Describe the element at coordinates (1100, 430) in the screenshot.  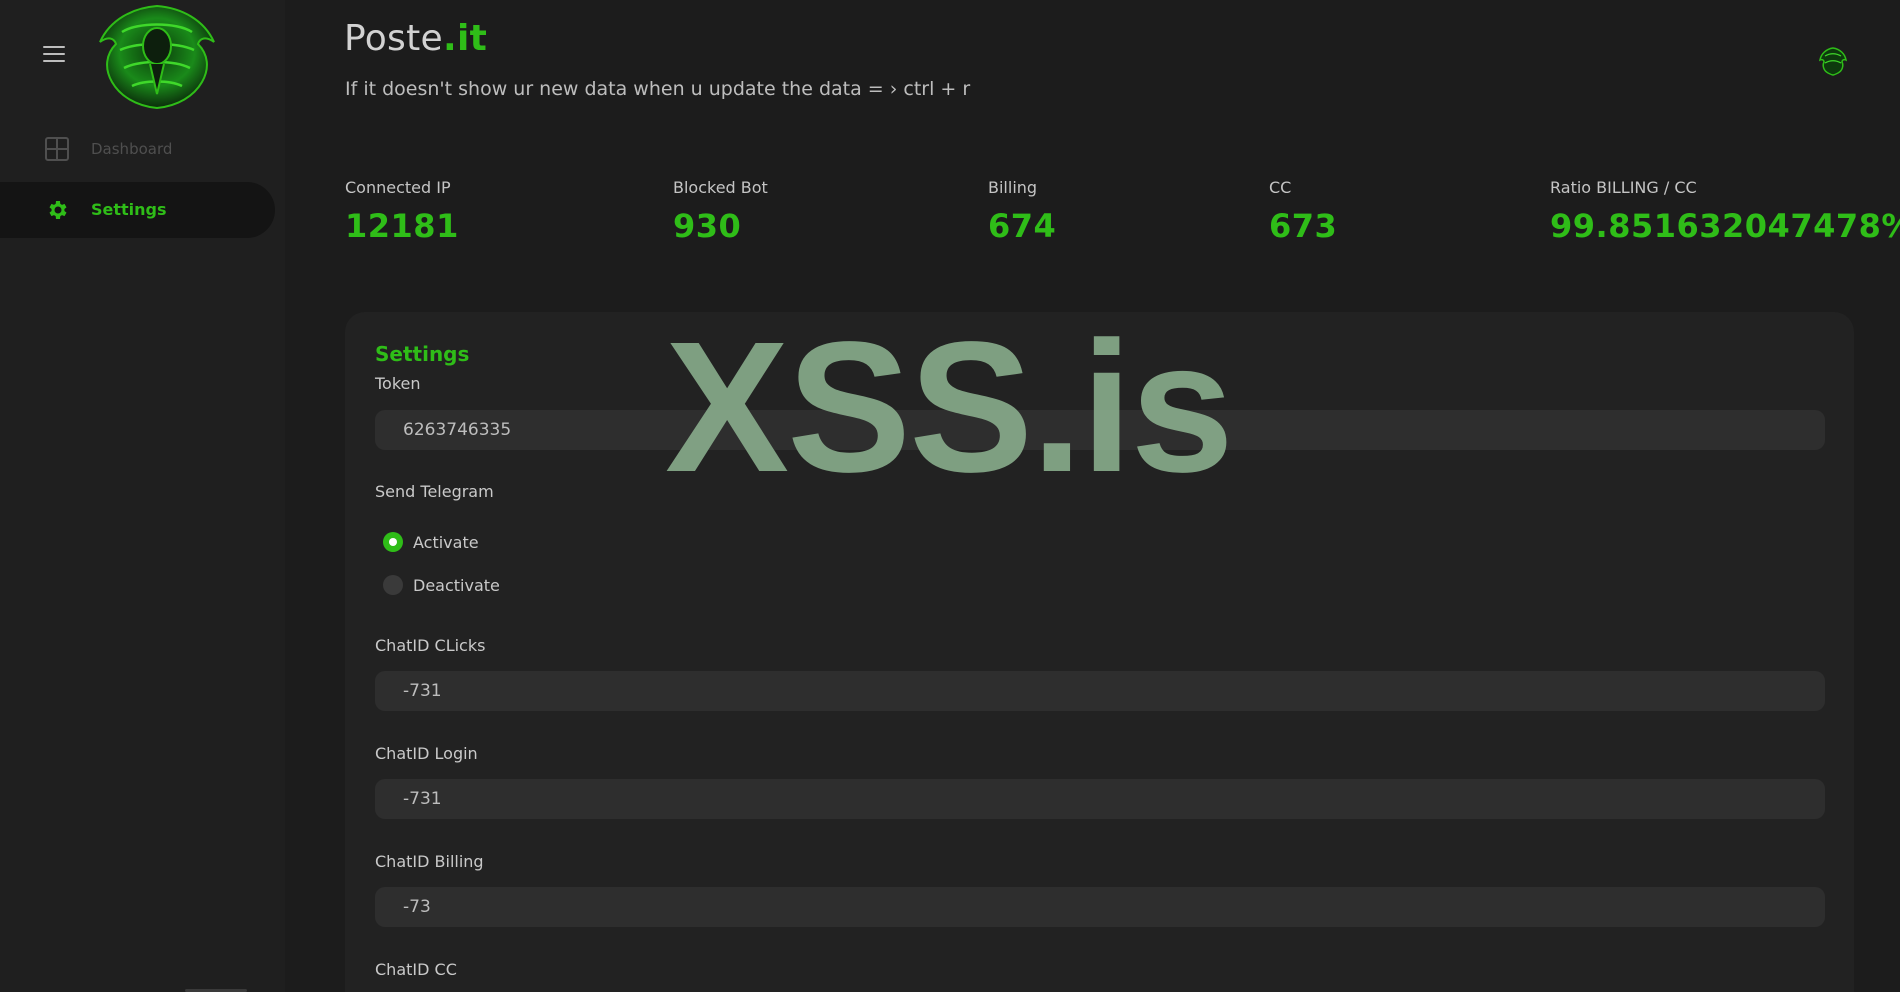
I see `token-input` at that location.